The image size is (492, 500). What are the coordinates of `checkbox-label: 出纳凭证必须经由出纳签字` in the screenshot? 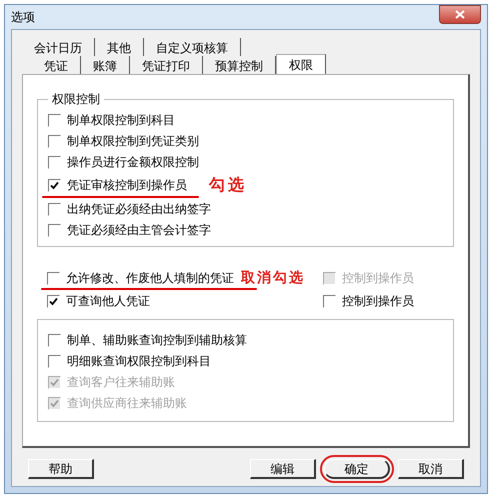 It's located at (139, 209).